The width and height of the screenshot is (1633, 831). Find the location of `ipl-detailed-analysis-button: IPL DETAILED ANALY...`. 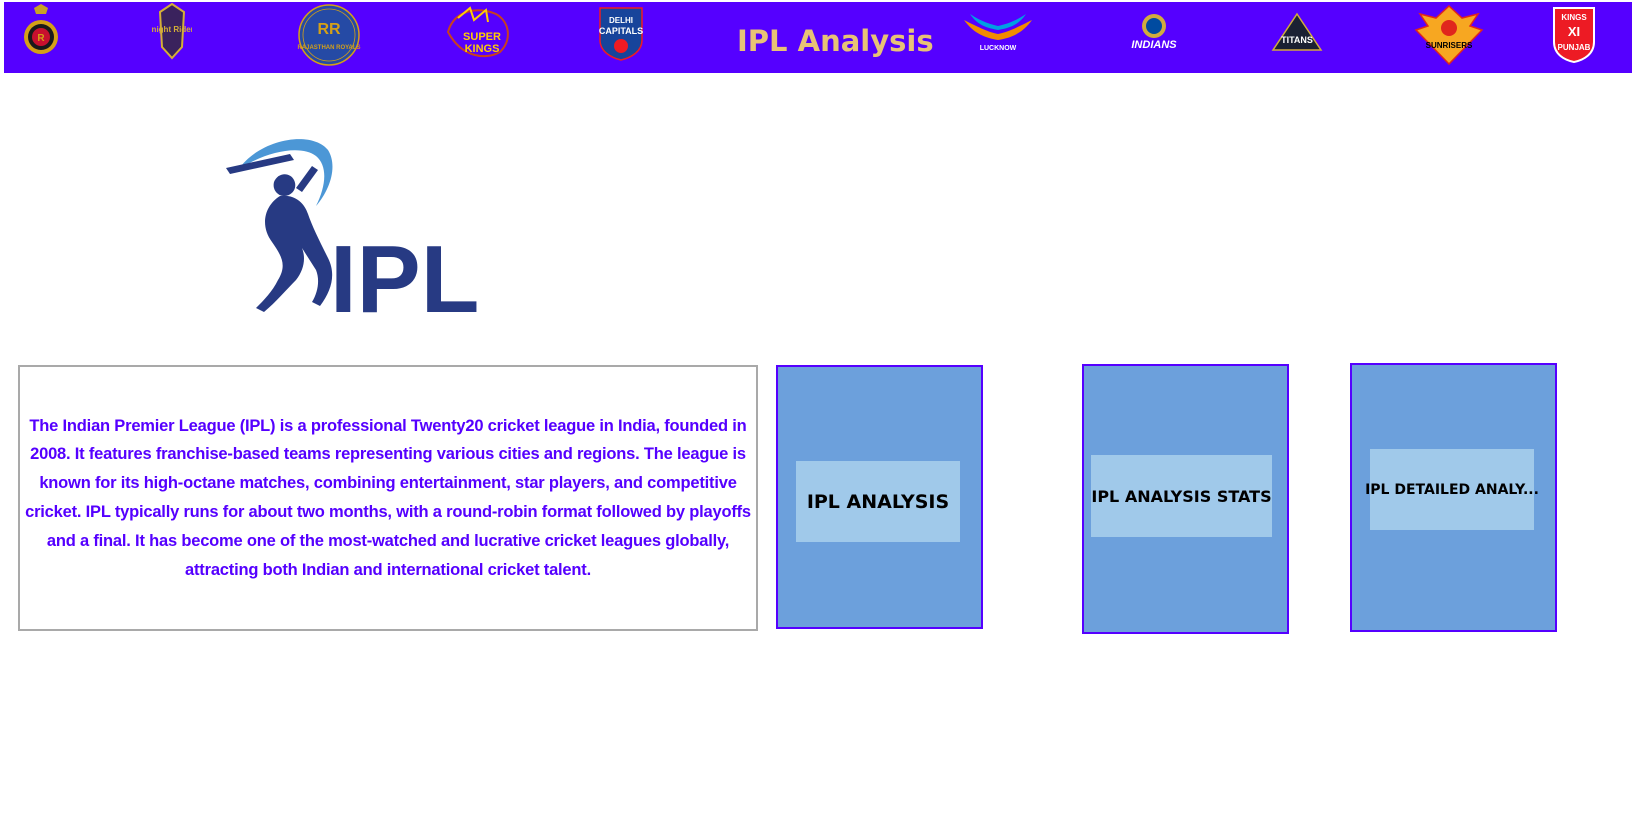

ipl-detailed-analysis-button: IPL DETAILED ANALY... is located at coordinates (1452, 489).